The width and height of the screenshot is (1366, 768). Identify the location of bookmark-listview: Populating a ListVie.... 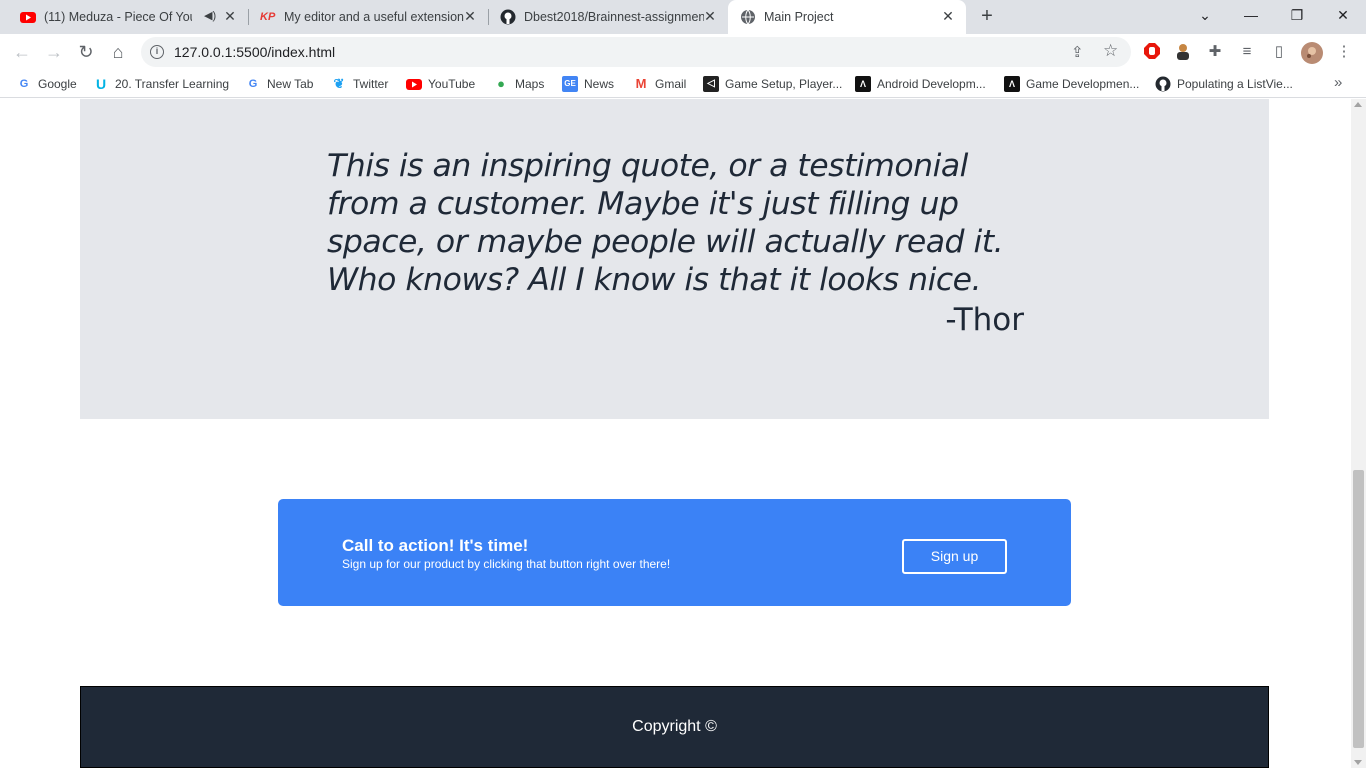
(1224, 84).